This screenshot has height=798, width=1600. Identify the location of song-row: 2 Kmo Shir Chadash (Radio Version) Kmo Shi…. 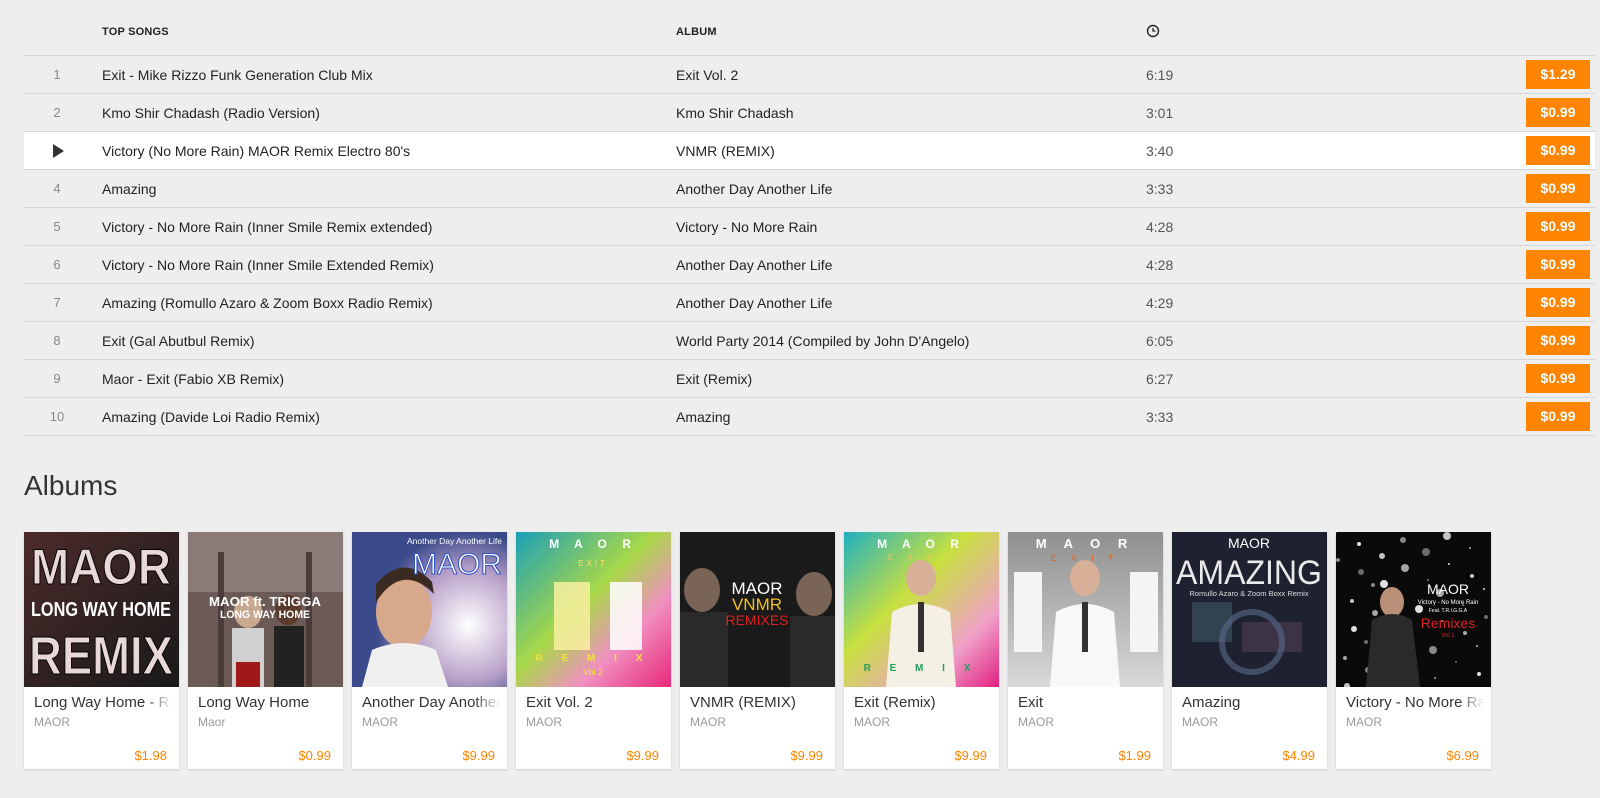
(809, 113).